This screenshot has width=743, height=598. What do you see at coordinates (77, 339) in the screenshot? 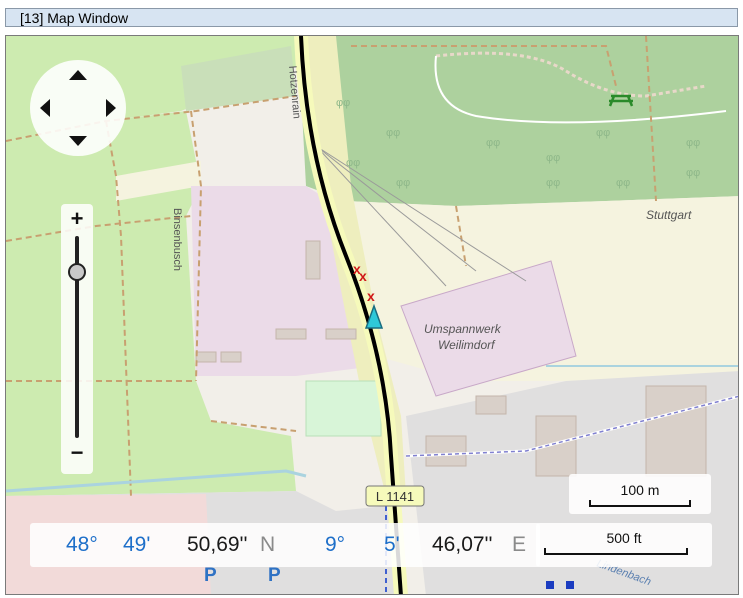
I see `zoom-control: + −` at bounding box center [77, 339].